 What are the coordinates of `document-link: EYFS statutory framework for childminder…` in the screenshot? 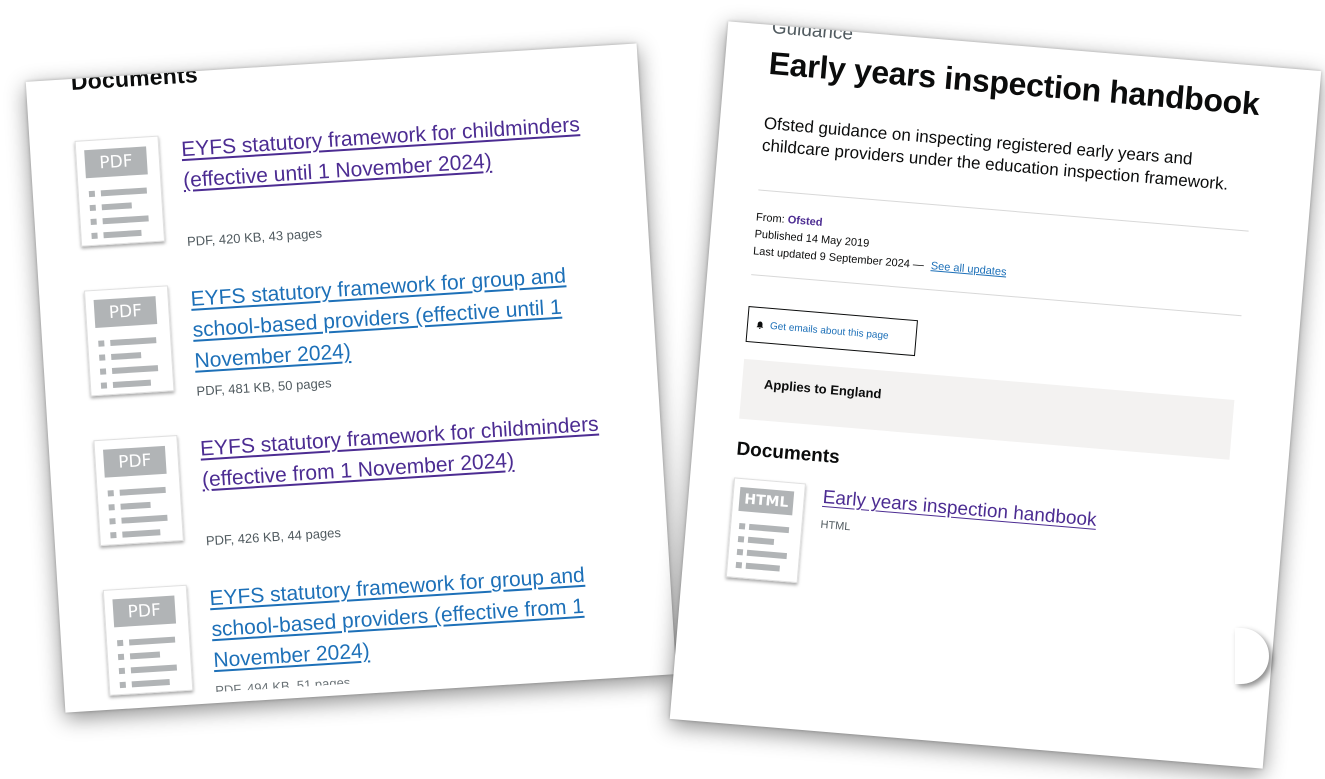 It's located at (391, 152).